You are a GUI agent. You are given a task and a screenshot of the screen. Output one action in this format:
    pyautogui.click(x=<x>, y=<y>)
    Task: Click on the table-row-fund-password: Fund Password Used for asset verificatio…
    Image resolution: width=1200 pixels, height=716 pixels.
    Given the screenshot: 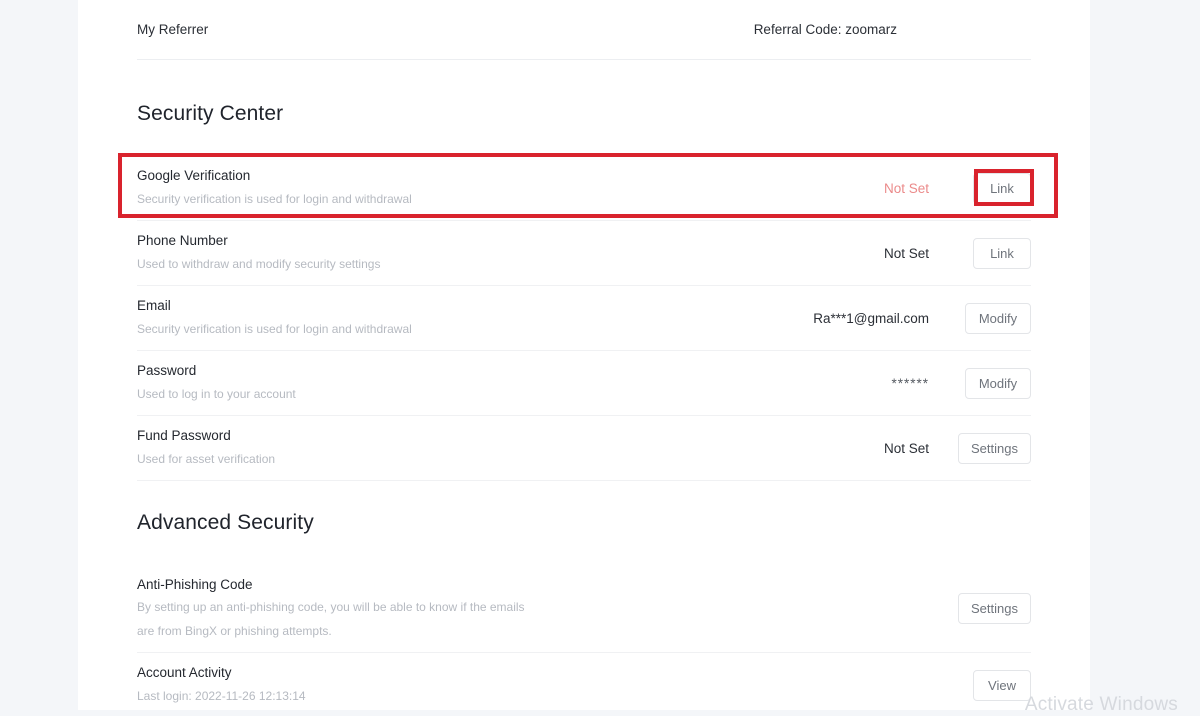 What is the action you would take?
    pyautogui.click(x=584, y=448)
    